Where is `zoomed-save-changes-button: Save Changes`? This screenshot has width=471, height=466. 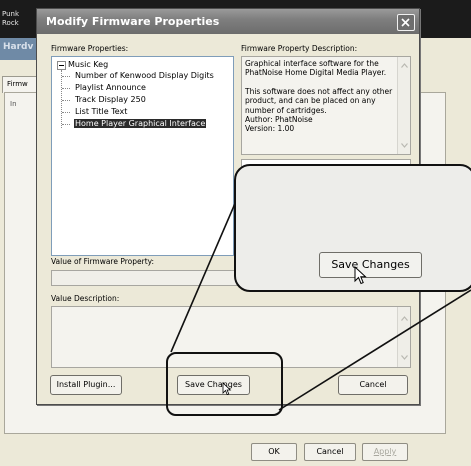
zoomed-save-changes-button: Save Changes is located at coordinates (370, 265).